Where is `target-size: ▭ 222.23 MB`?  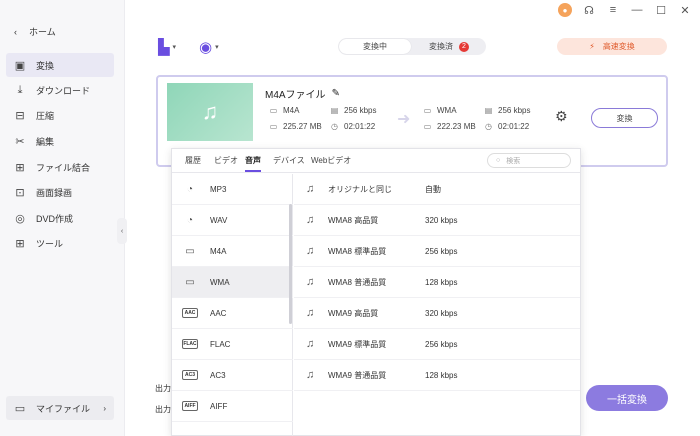 target-size: ▭ 222.23 MB is located at coordinates (449, 126).